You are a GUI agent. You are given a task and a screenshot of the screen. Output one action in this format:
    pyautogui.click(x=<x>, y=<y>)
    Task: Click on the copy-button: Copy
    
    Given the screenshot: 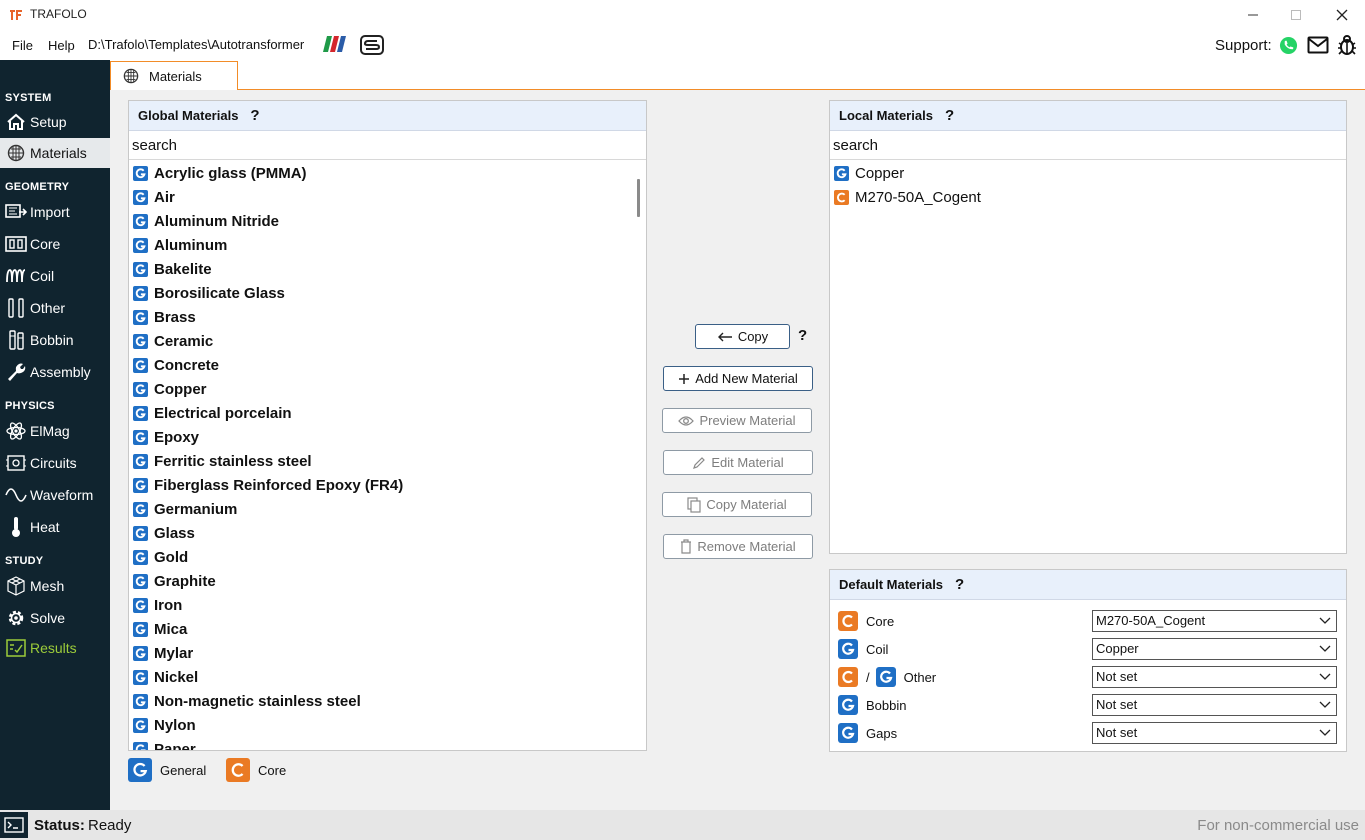 What is the action you would take?
    pyautogui.click(x=742, y=336)
    